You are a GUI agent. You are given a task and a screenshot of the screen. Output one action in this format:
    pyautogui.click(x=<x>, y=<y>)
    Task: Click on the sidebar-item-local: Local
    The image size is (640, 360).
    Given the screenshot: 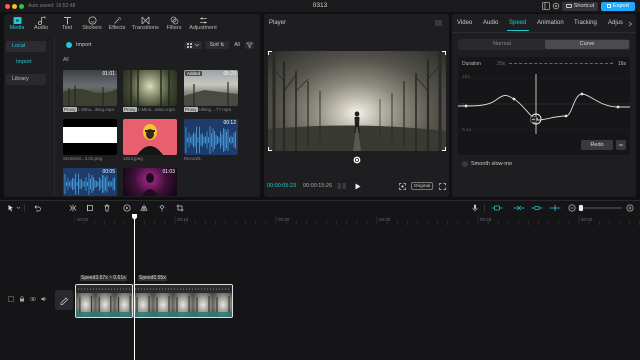 What is the action you would take?
    pyautogui.click(x=26, y=46)
    